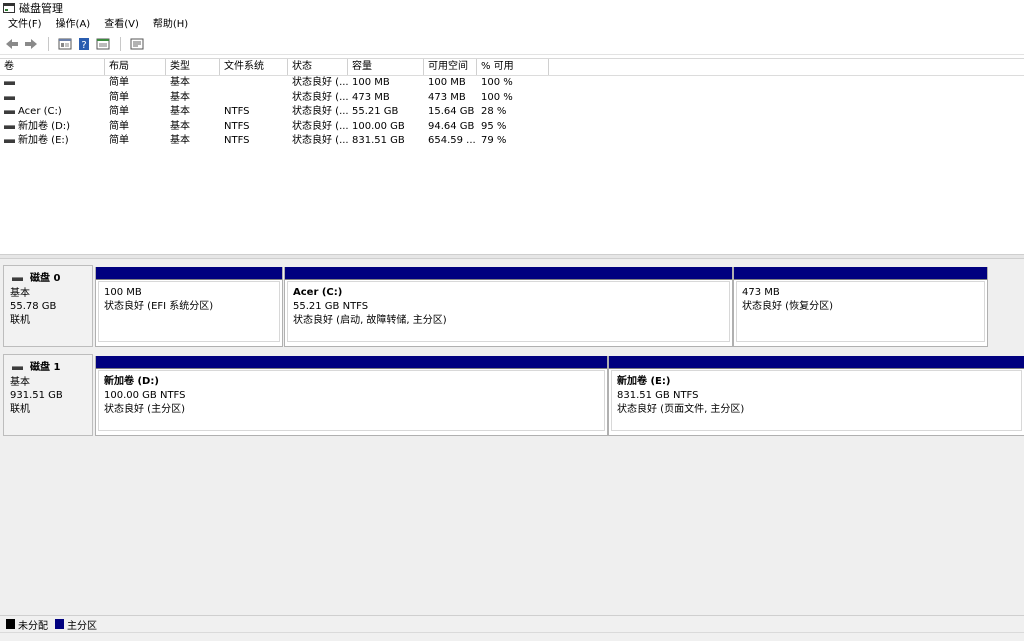 This screenshot has width=1024, height=641. What do you see at coordinates (318, 292) in the screenshot?
I see `partition-name: Acer (C:)` at bounding box center [318, 292].